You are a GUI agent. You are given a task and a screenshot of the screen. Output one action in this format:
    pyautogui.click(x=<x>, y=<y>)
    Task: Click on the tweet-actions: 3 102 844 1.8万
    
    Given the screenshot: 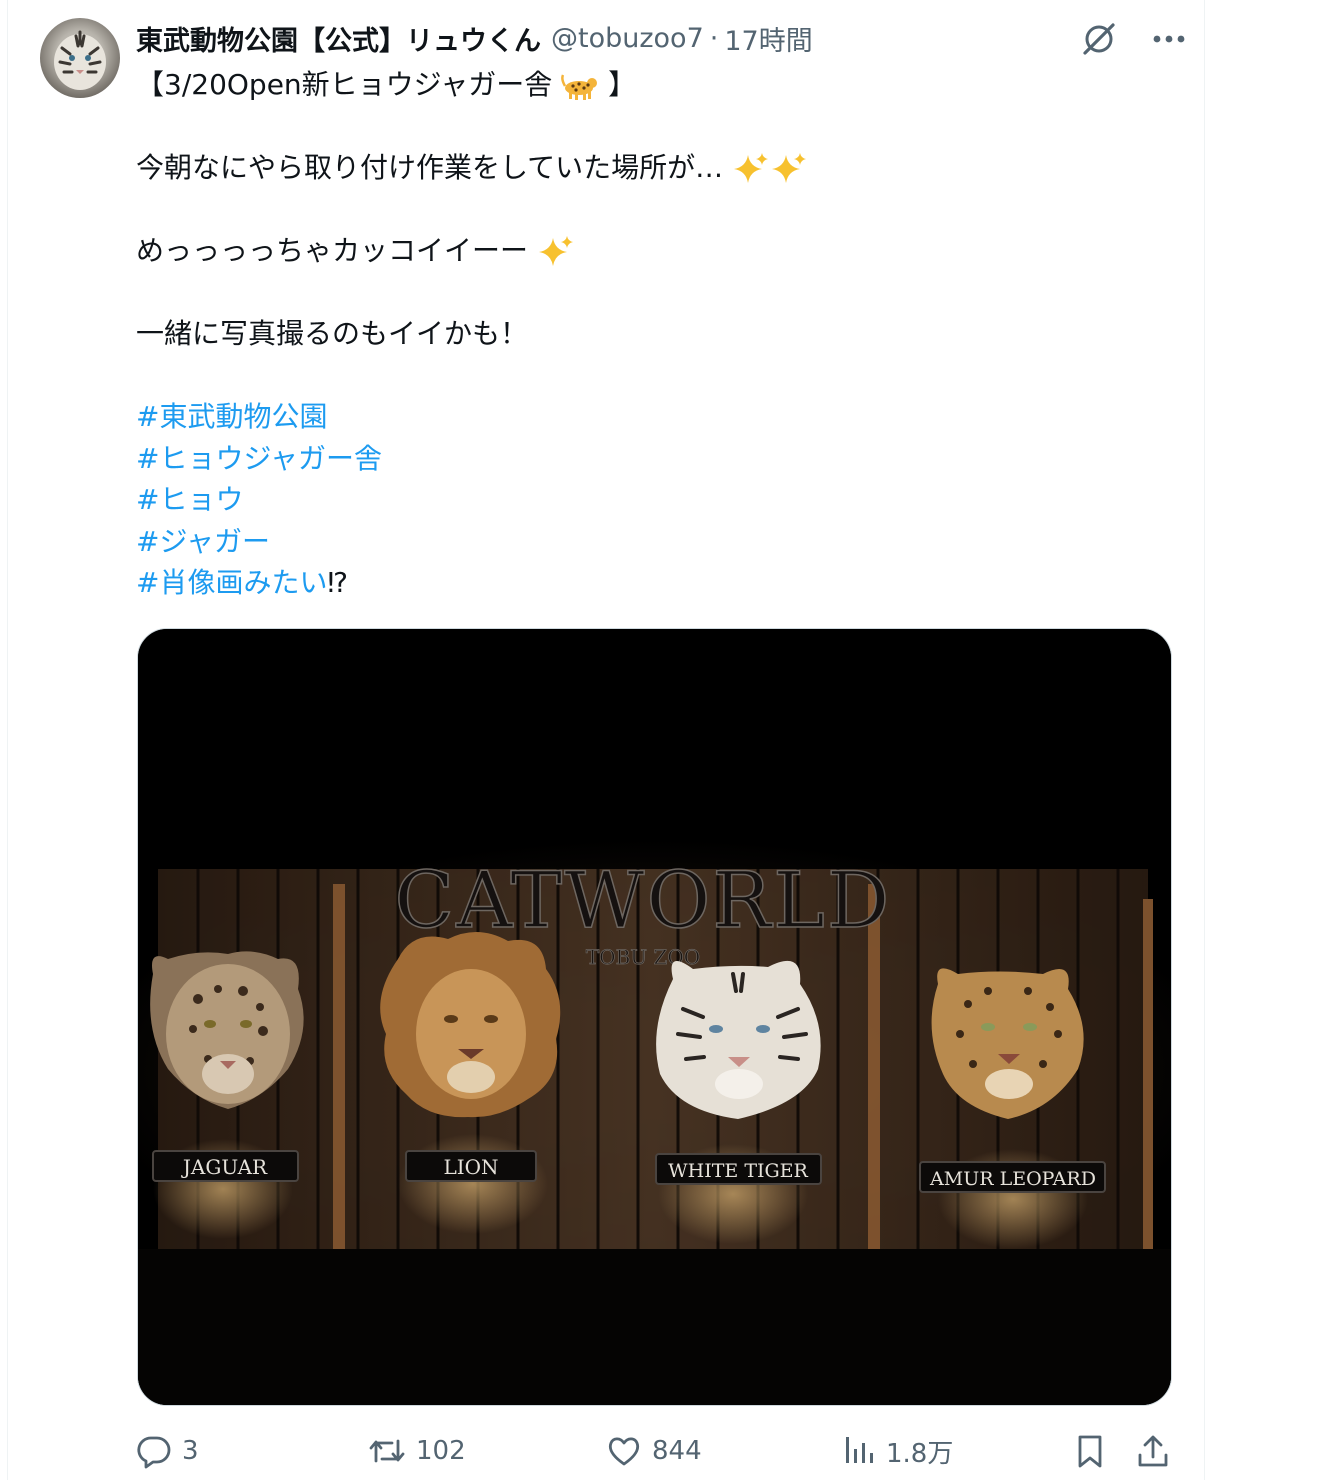 What is the action you would take?
    pyautogui.click(x=656, y=1451)
    